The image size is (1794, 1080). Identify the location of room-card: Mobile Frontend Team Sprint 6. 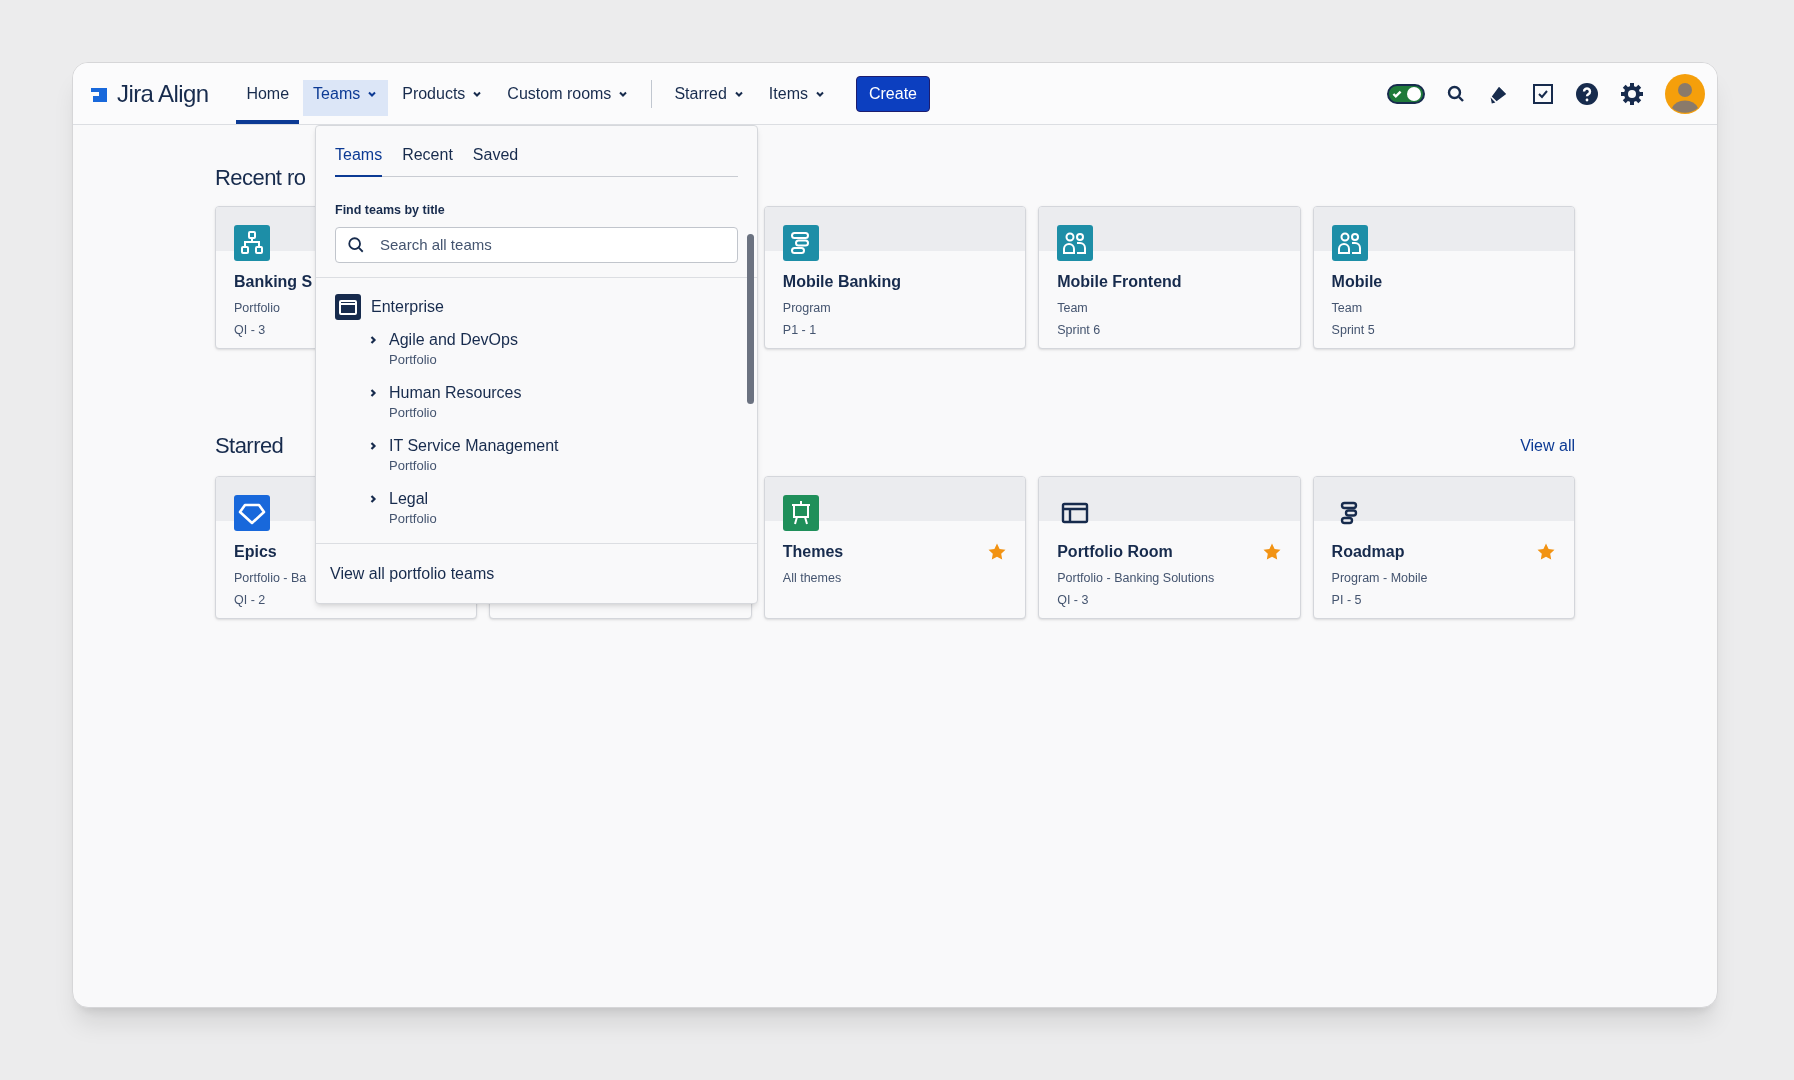
(1169, 277).